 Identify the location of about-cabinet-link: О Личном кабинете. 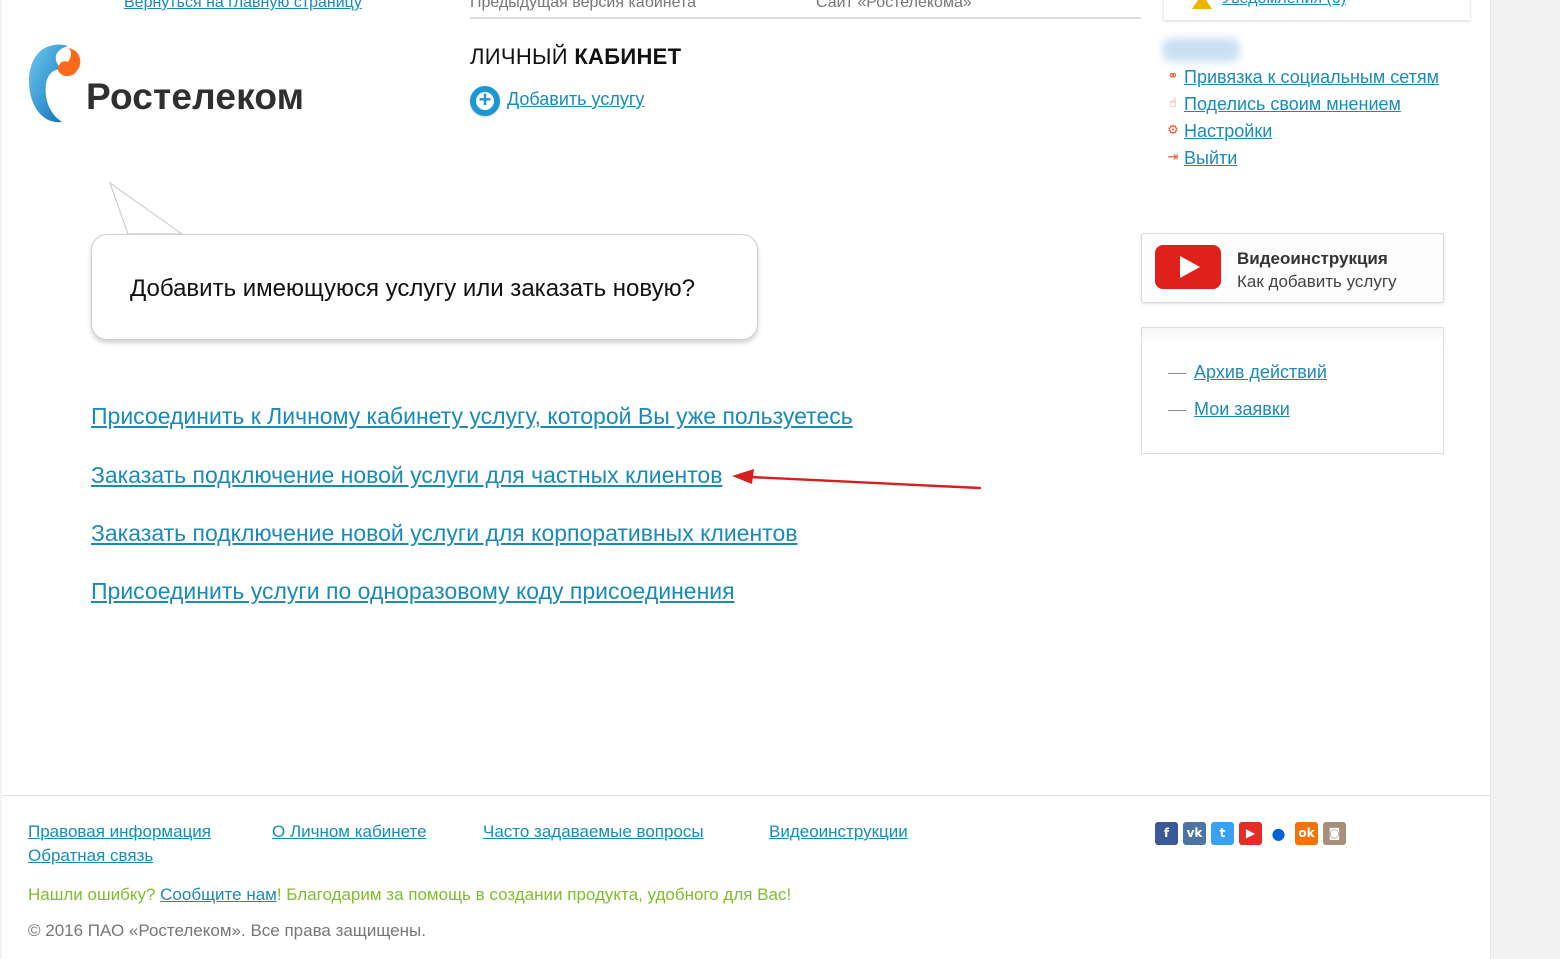
(349, 832).